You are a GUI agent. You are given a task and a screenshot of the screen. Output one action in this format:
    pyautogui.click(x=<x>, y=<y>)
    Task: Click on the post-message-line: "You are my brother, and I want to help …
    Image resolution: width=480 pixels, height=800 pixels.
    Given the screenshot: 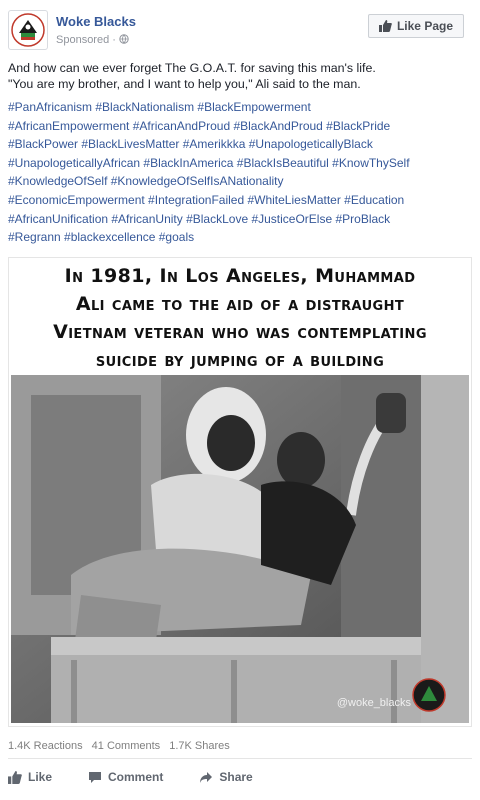 What is the action you would take?
    pyautogui.click(x=184, y=84)
    